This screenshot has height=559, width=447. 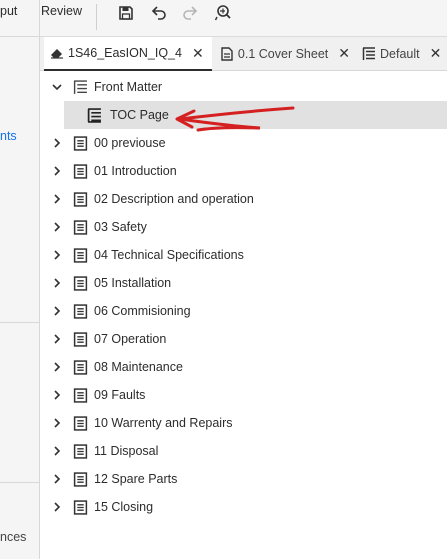 I want to click on left-panel: put nts nces, so click(x=20, y=279).